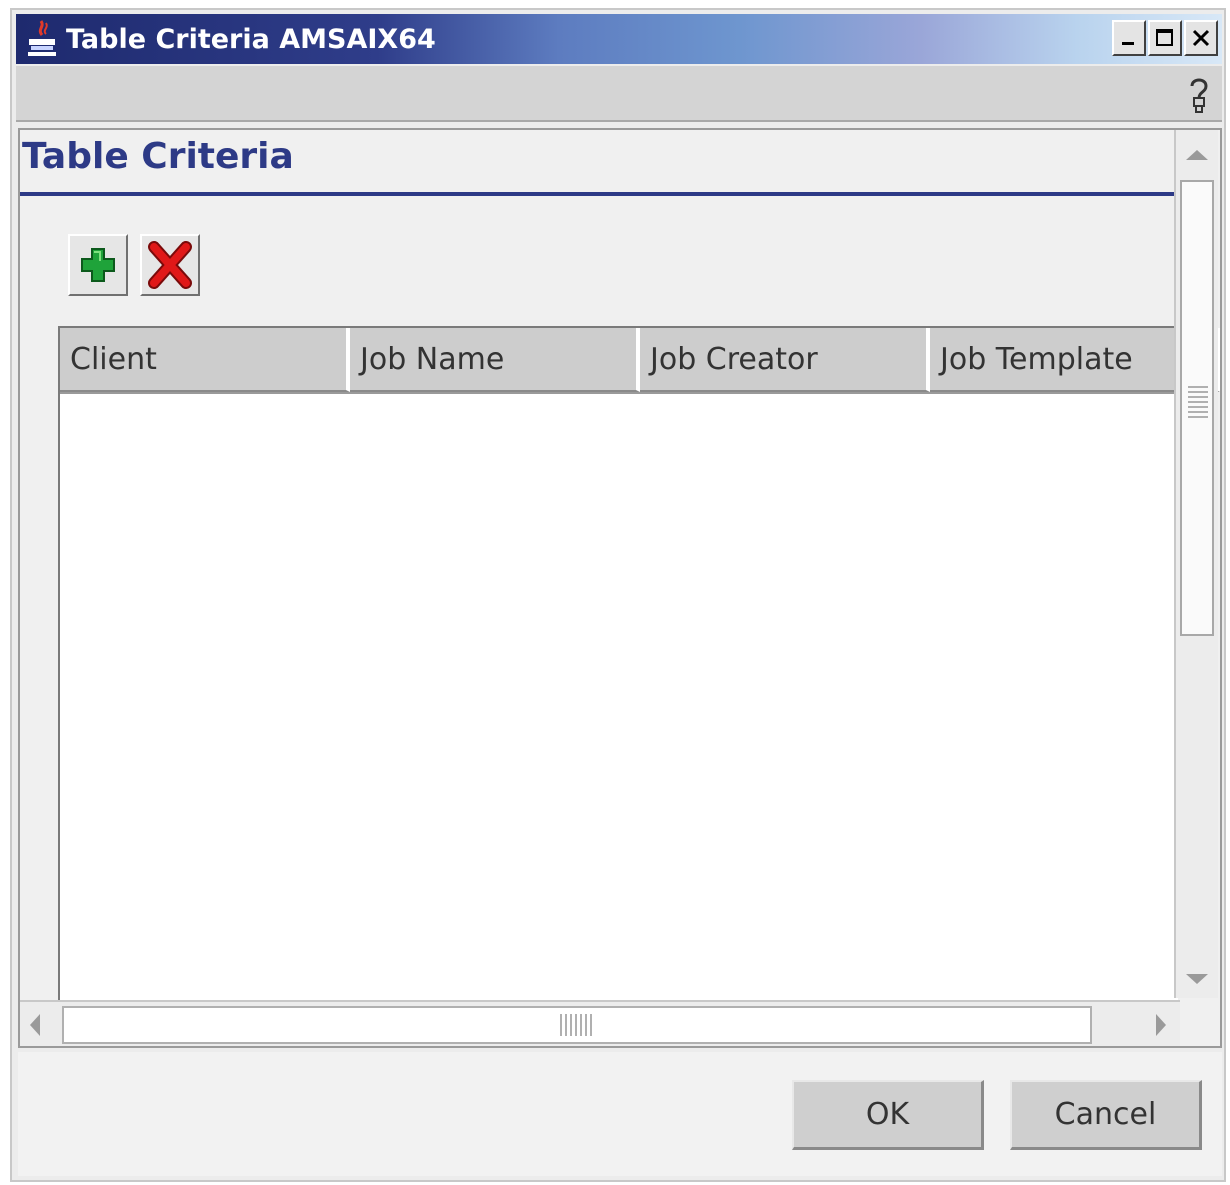  I want to click on column-header-client: Client, so click(205, 360).